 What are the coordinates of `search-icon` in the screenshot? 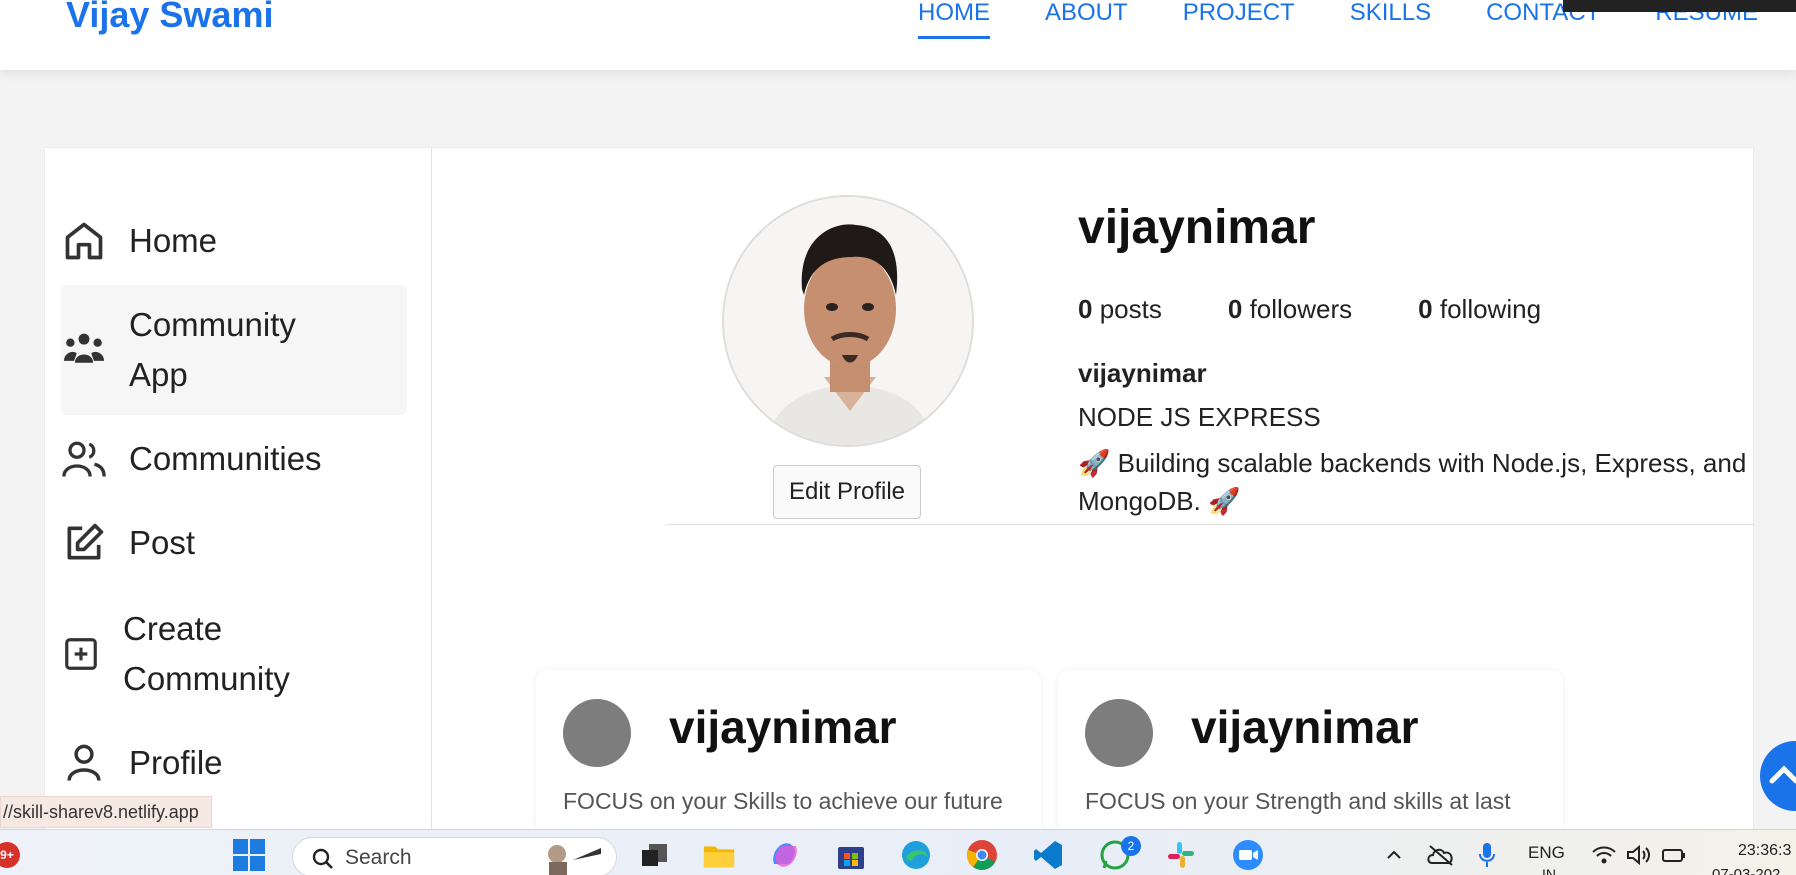 It's located at (322, 858).